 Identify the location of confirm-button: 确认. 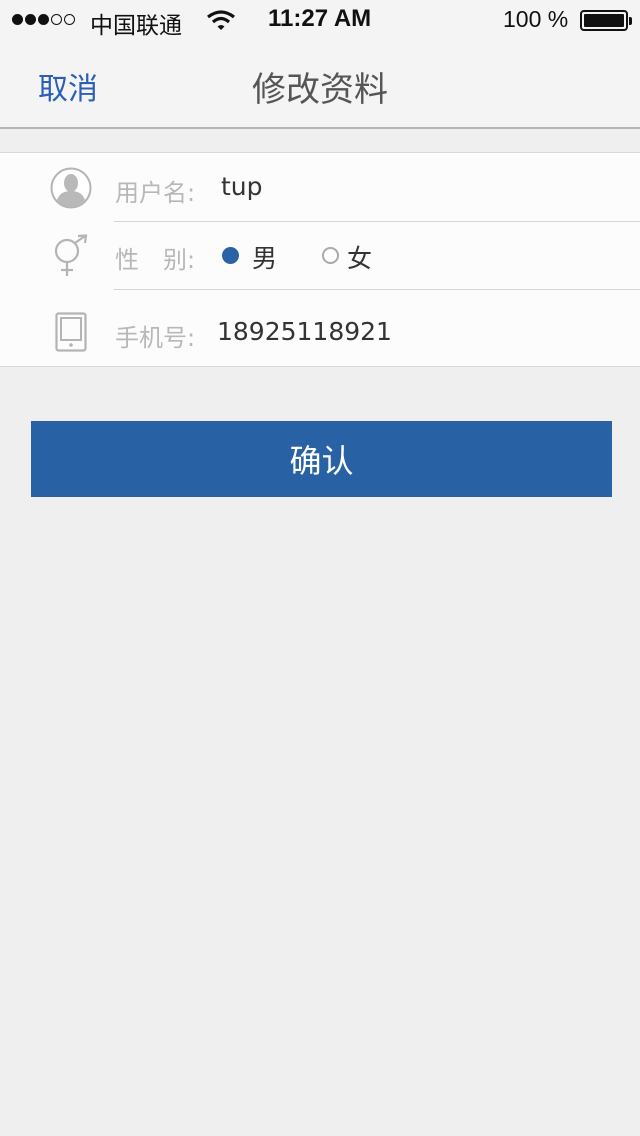
(321, 459).